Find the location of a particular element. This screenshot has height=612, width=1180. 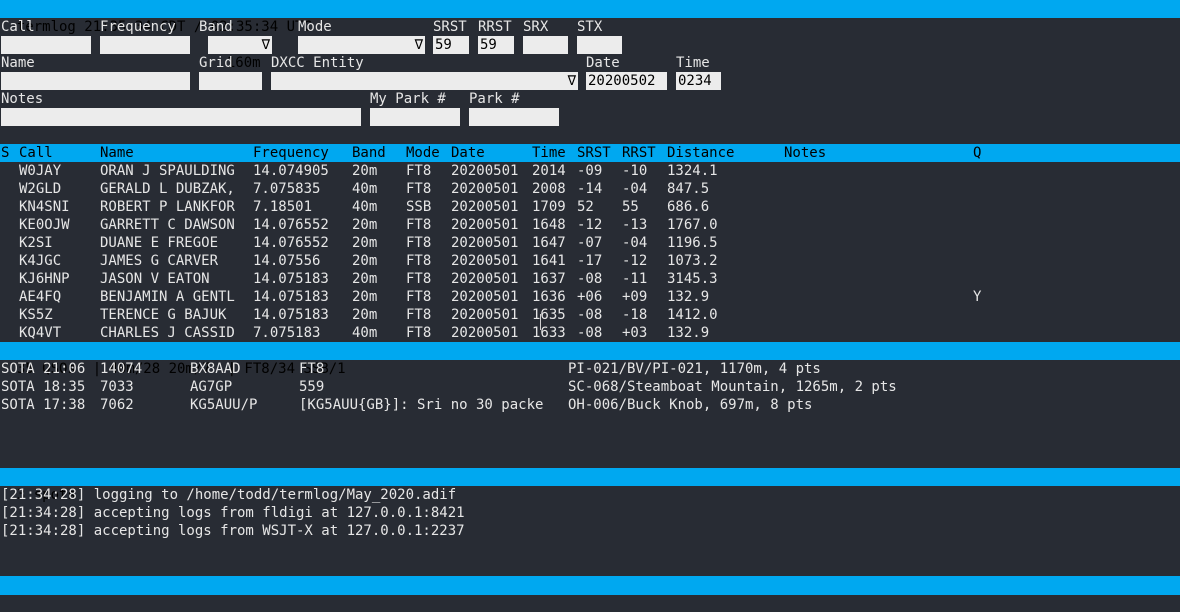

time-input: 0234 is located at coordinates (698, 81).